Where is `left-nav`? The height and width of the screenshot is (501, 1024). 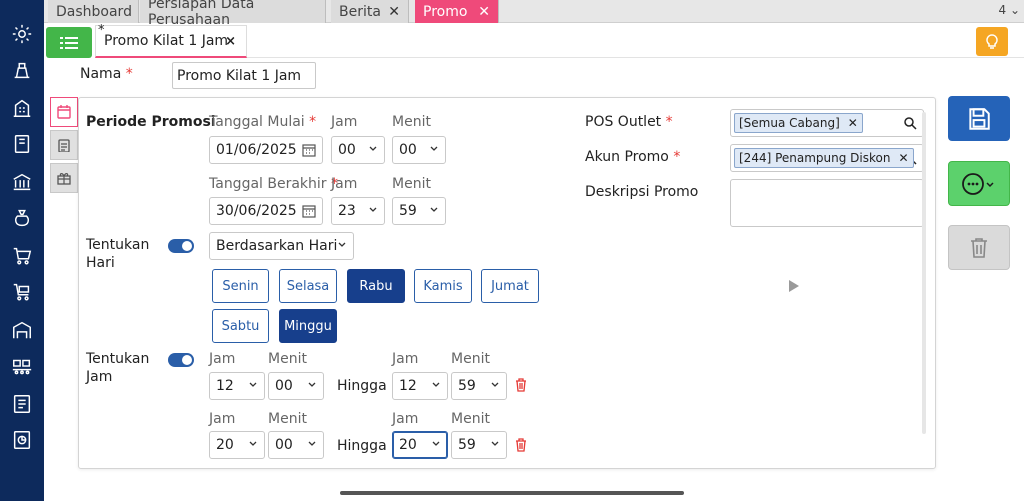
left-nav is located at coordinates (22, 250).